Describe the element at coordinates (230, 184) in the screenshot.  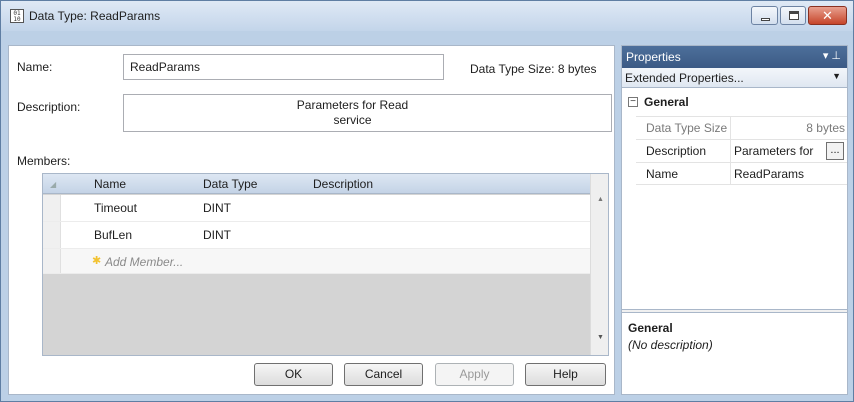
I see `column-header-data-type: Data Type` at that location.